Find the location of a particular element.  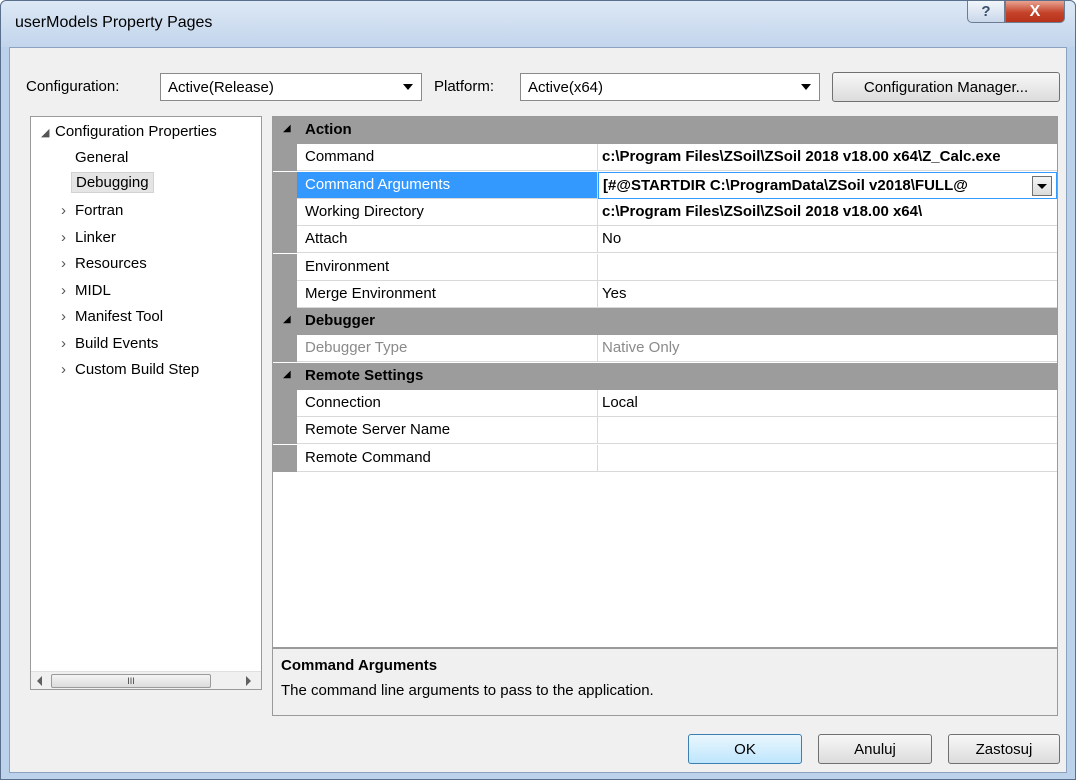

tree-item-label: Fortran is located at coordinates (99, 210).